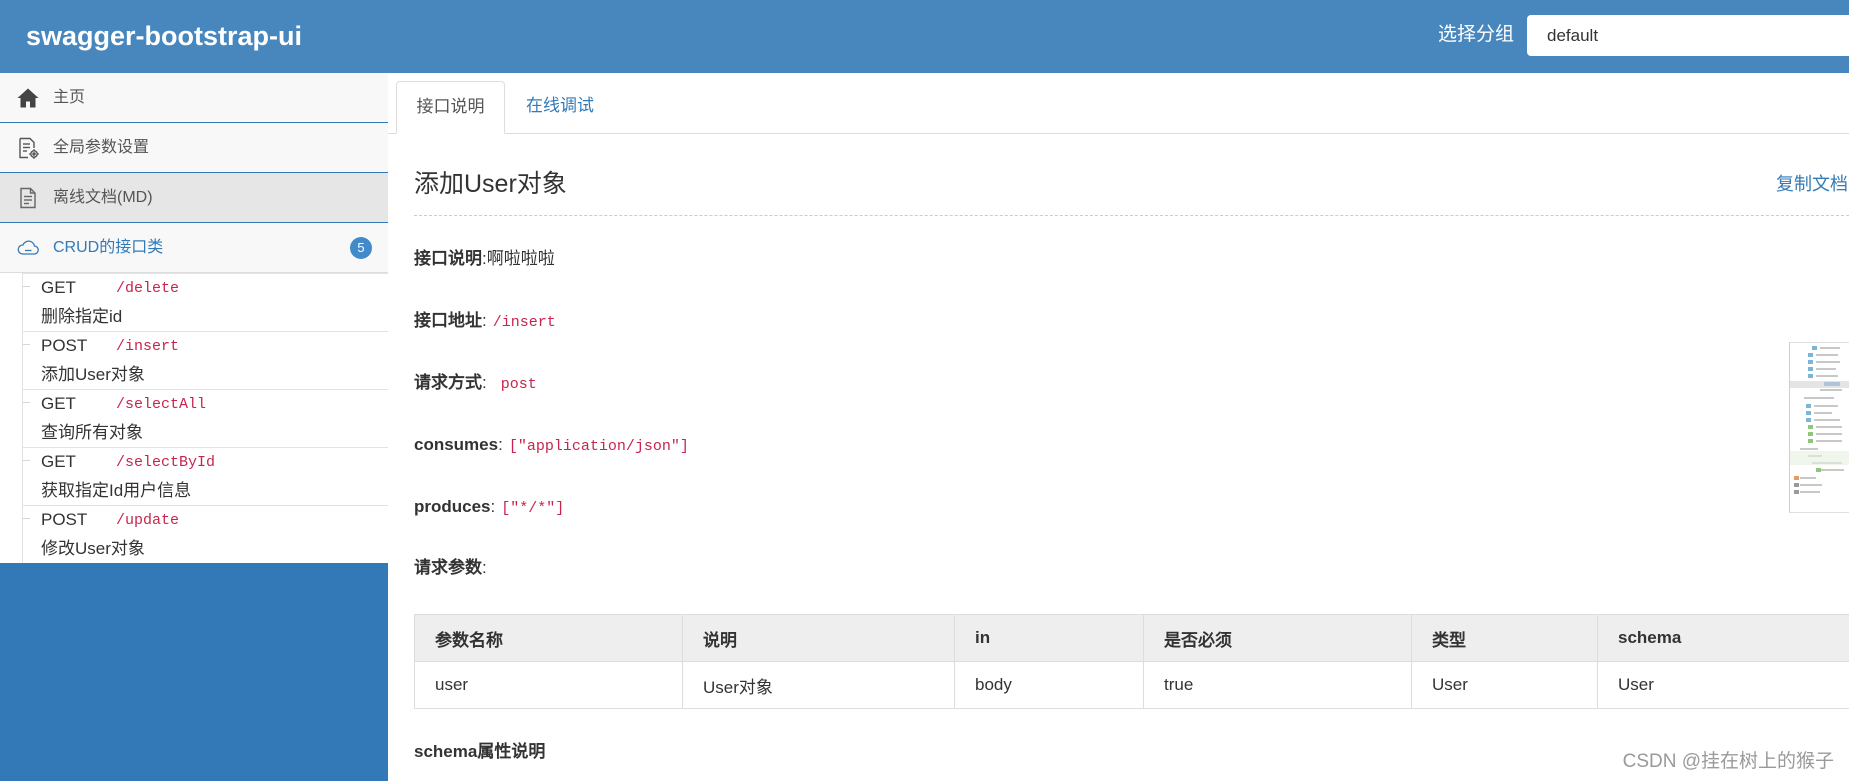  What do you see at coordinates (560, 107) in the screenshot?
I see `tab-online-debug: 在线调试` at bounding box center [560, 107].